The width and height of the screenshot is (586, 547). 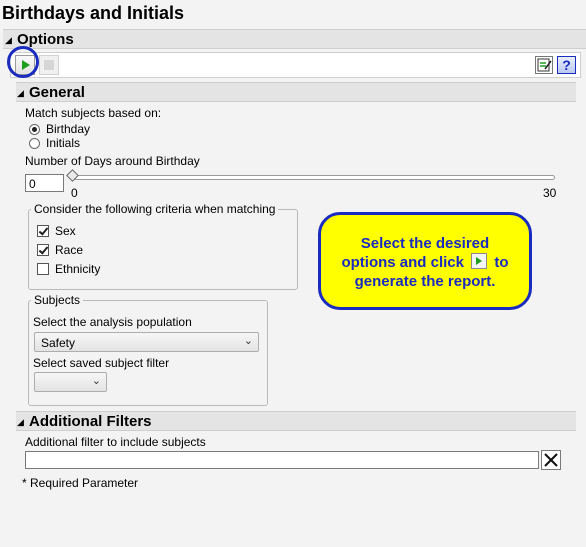 I want to click on match-label: Match subjects based on:, so click(x=93, y=113).